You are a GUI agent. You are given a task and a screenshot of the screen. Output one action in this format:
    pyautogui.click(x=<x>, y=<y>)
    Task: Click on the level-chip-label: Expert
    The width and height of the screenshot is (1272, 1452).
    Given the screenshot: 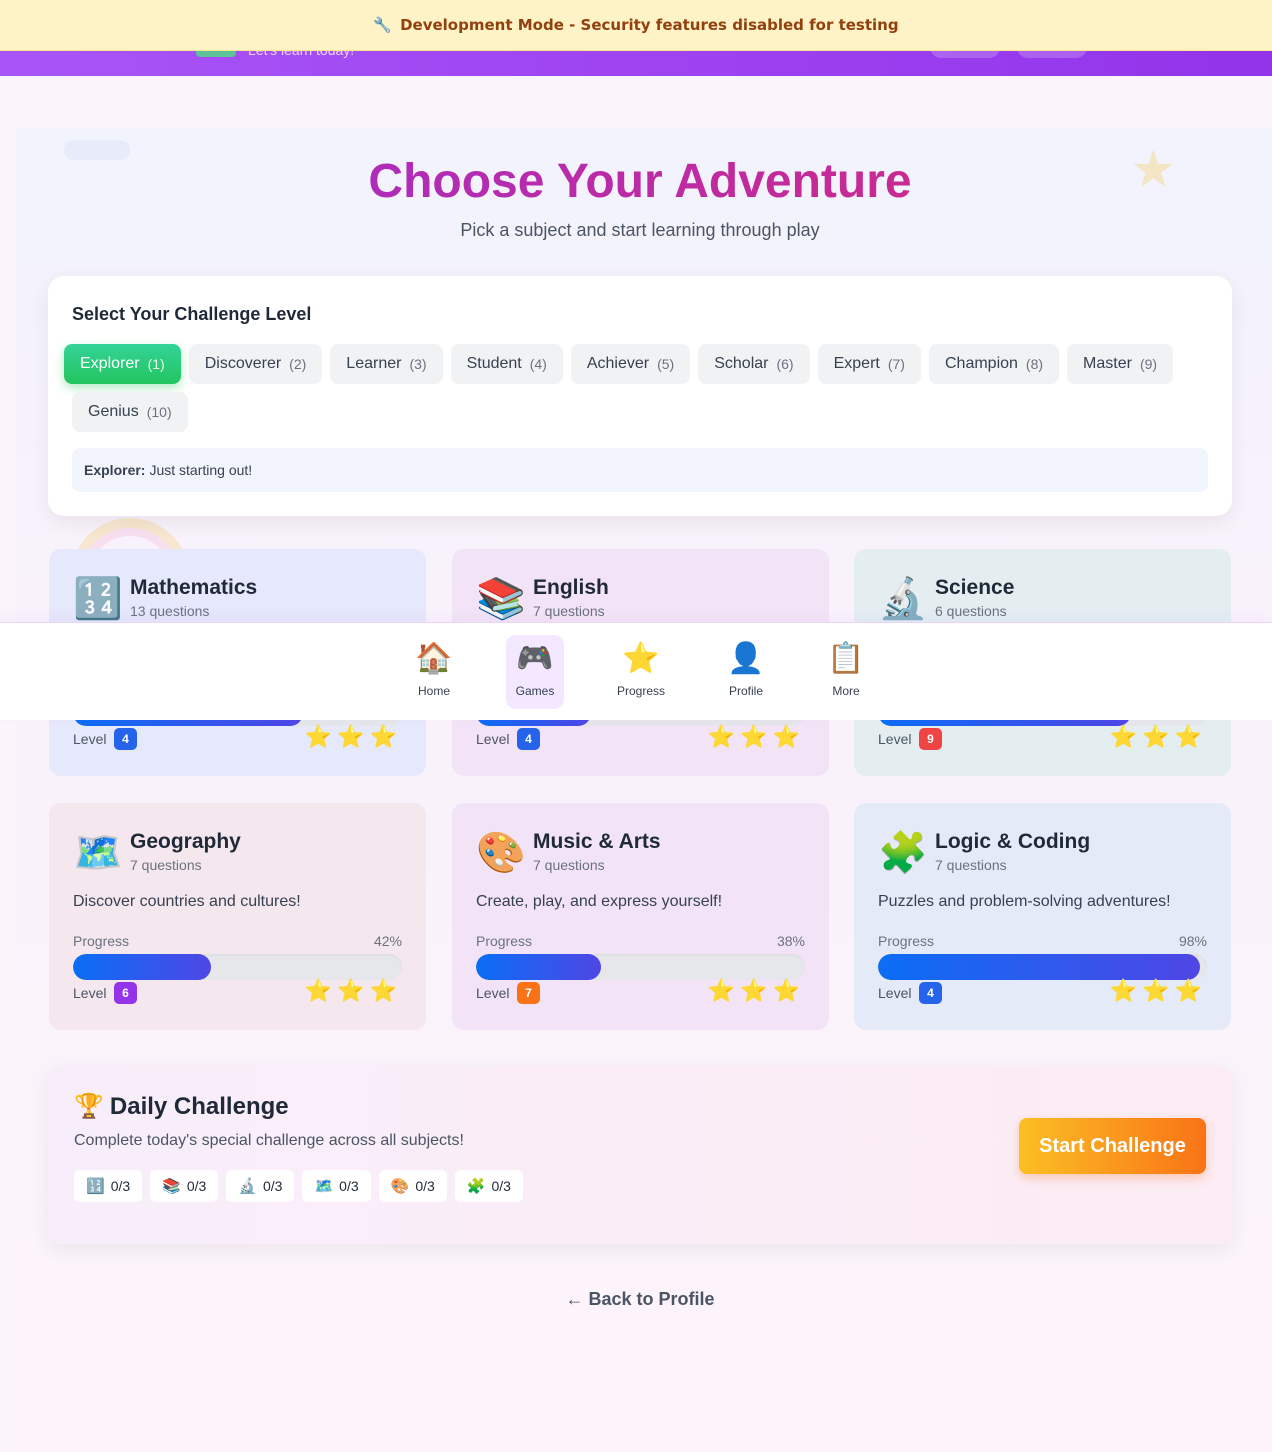 What is the action you would take?
    pyautogui.click(x=856, y=363)
    